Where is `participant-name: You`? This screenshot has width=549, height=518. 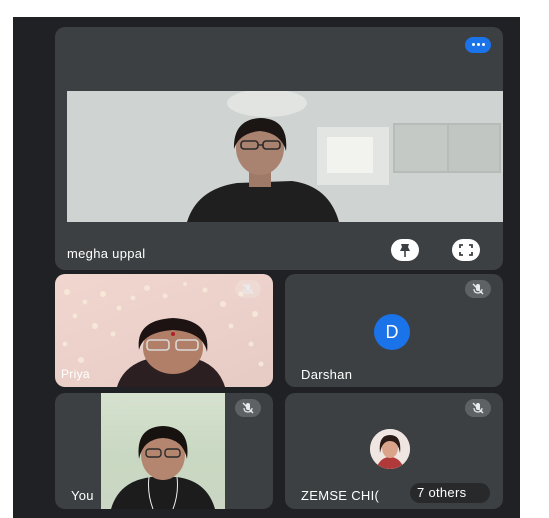 participant-name: You is located at coordinates (82, 495).